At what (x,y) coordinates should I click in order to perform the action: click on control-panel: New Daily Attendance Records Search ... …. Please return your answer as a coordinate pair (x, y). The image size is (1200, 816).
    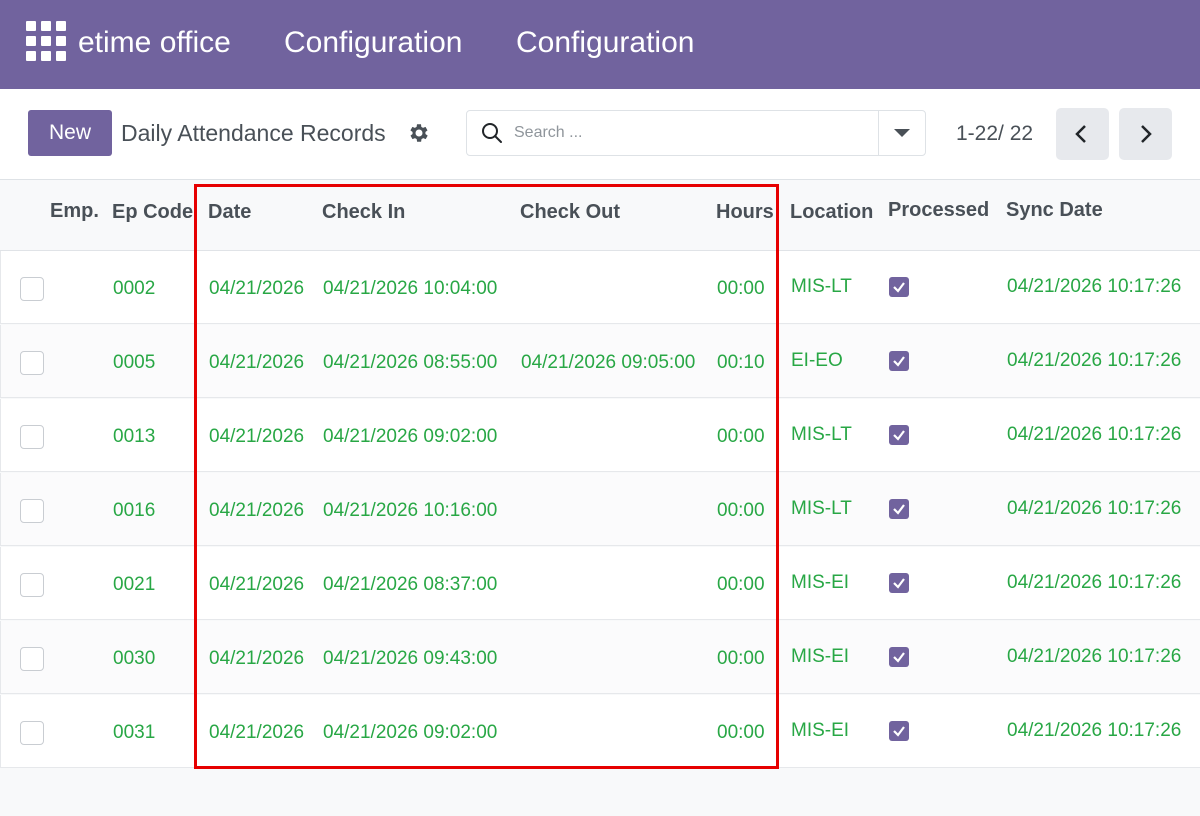
    Looking at the image, I should click on (600, 134).